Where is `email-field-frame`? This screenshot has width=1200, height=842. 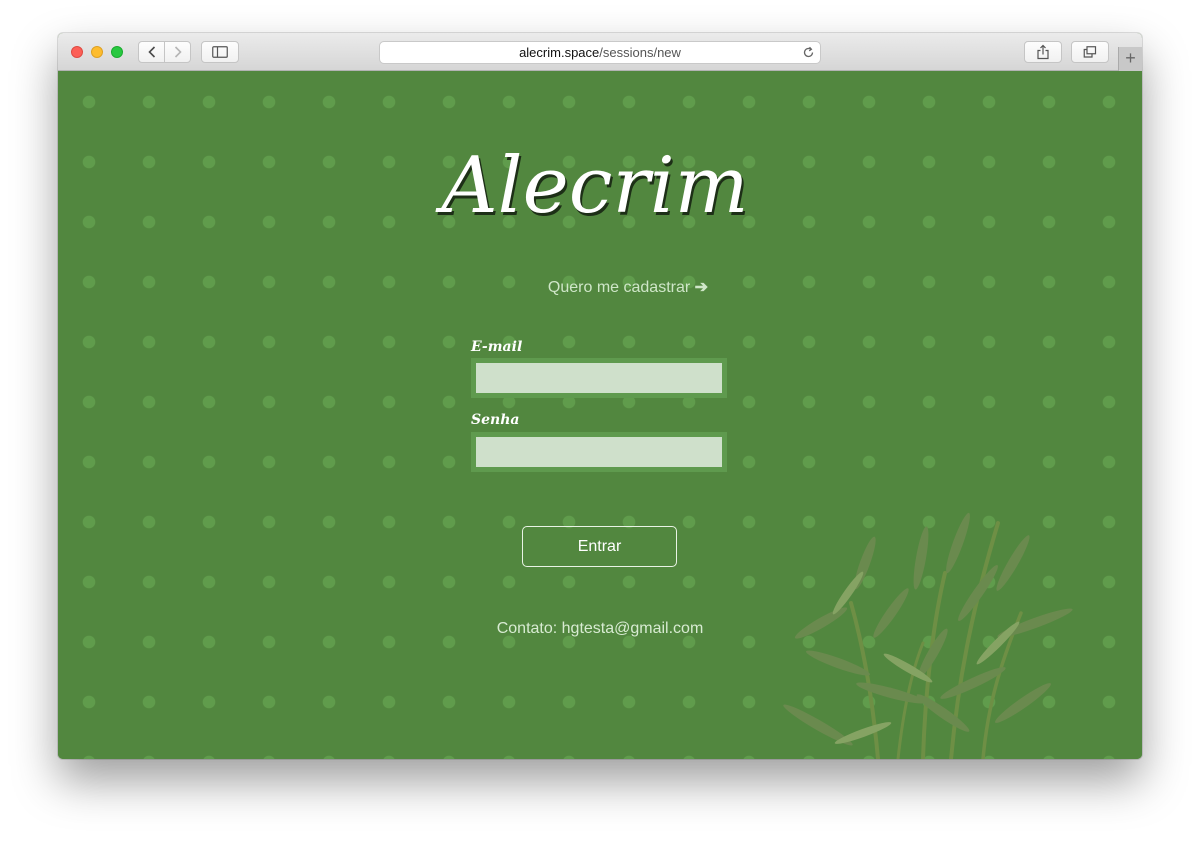 email-field-frame is located at coordinates (599, 378).